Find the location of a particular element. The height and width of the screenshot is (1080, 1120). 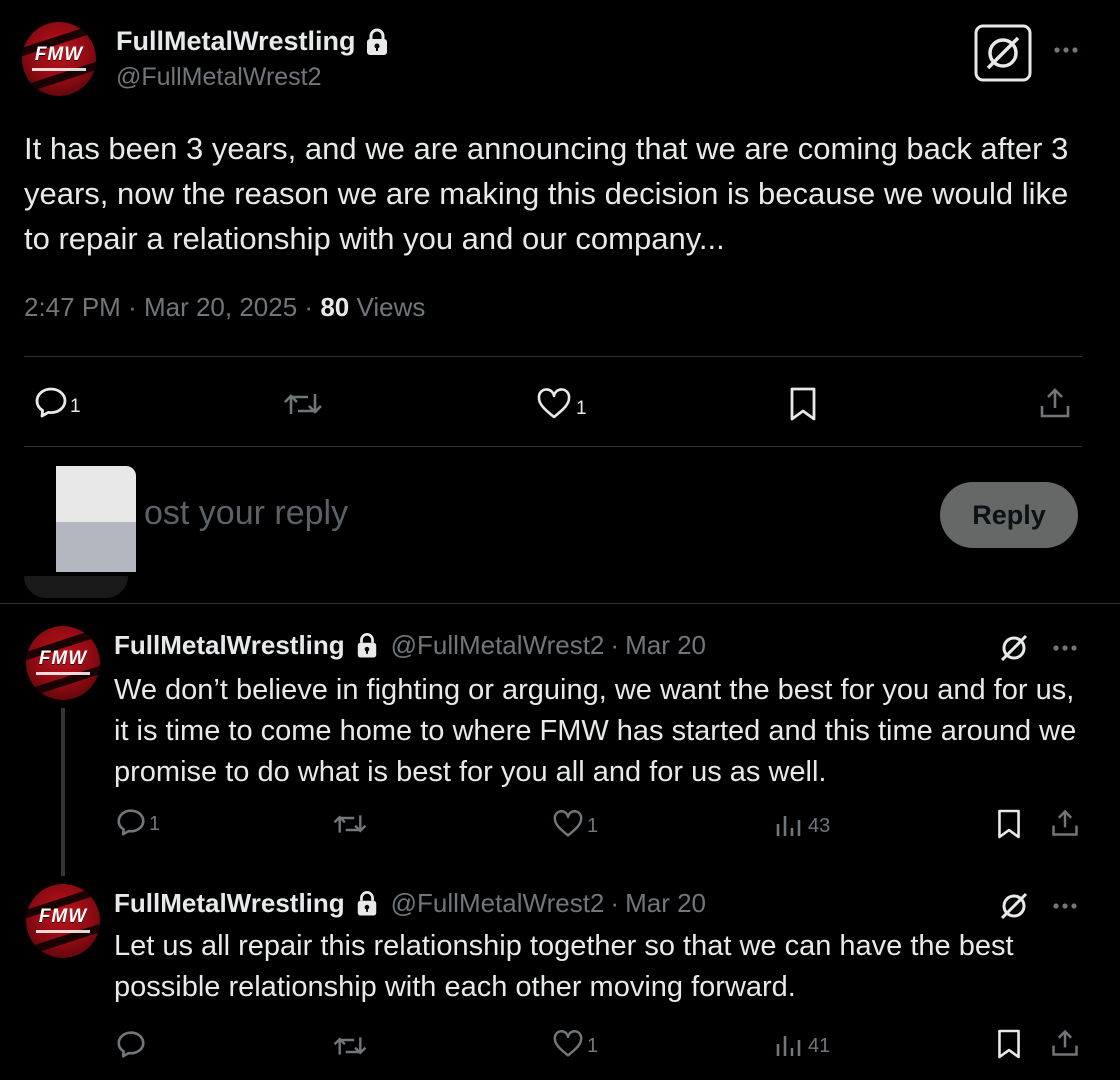

reply-action is located at coordinates (132, 1044).